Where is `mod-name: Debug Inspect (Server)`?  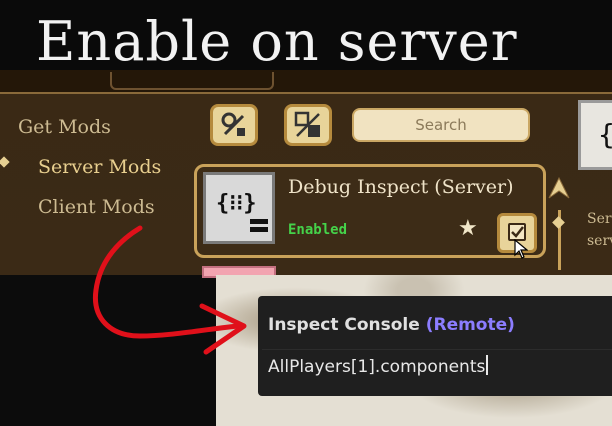 mod-name: Debug Inspect (Server) is located at coordinates (401, 187).